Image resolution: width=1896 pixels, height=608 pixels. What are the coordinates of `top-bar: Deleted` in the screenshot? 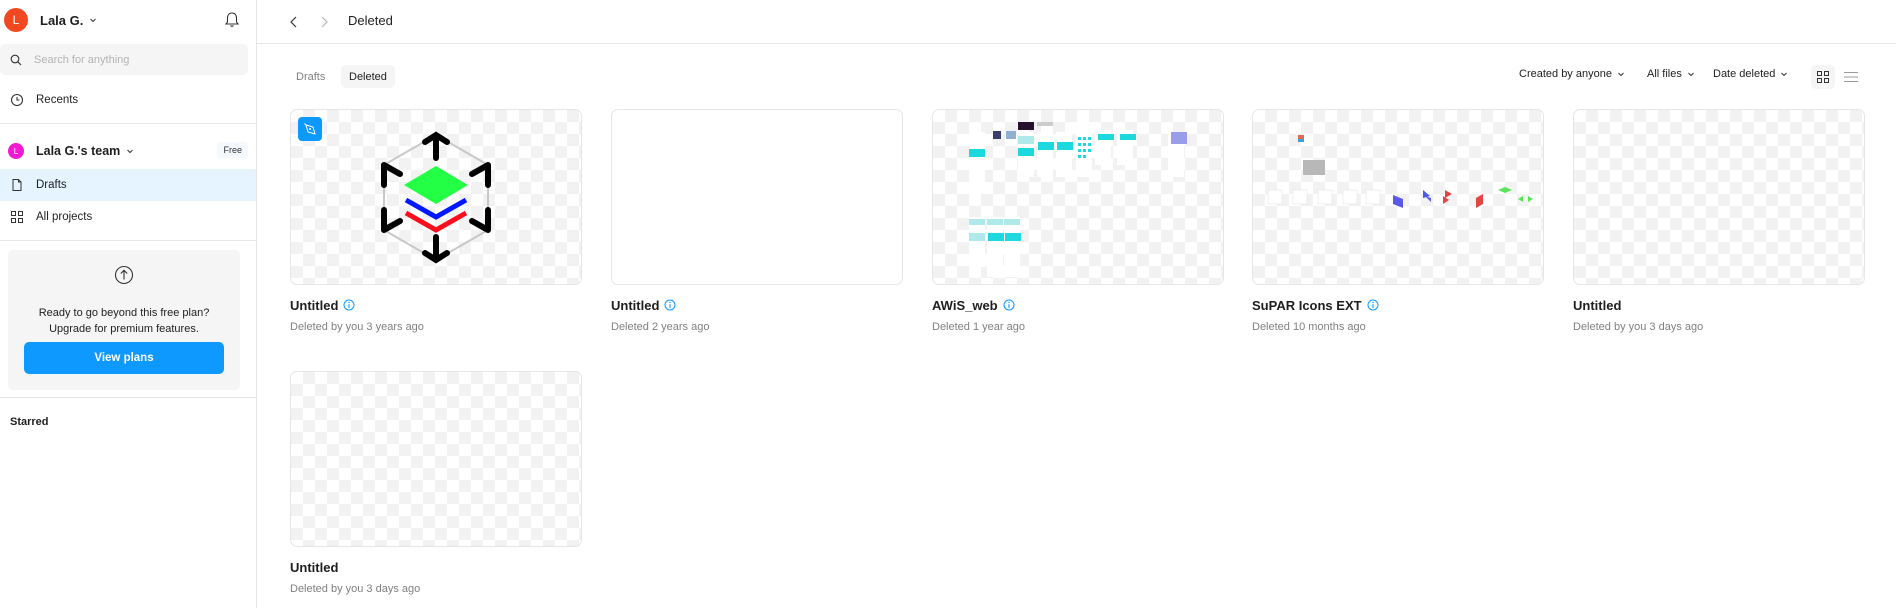 It's located at (1076, 22).